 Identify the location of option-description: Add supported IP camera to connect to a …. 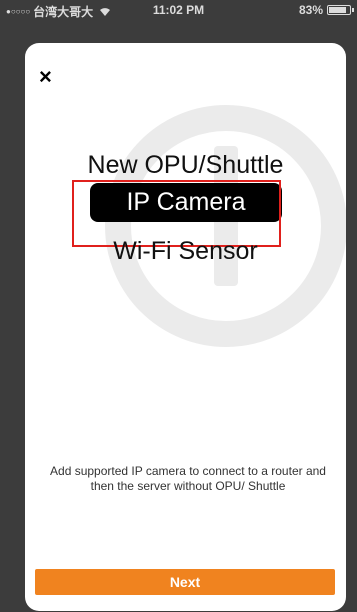
(188, 478).